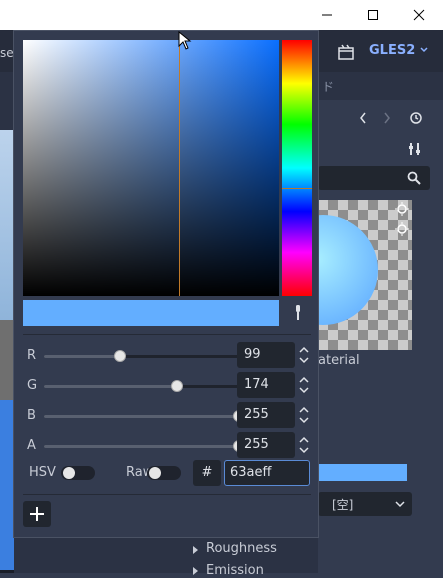 This screenshot has width=443, height=578. What do you see at coordinates (7, 225) in the screenshot?
I see `viewport-sky` at bounding box center [7, 225].